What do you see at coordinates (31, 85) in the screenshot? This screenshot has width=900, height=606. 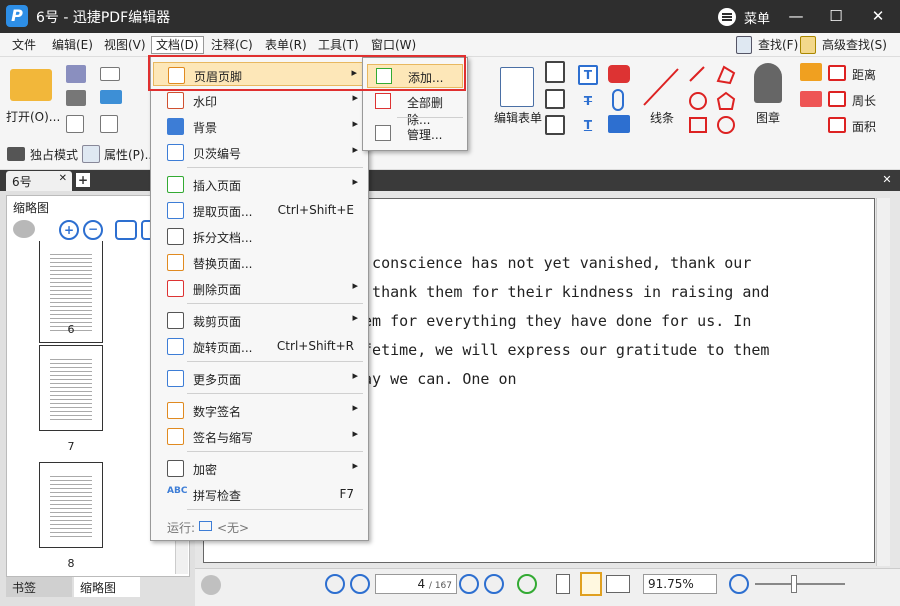 I see `open-folder-icon` at bounding box center [31, 85].